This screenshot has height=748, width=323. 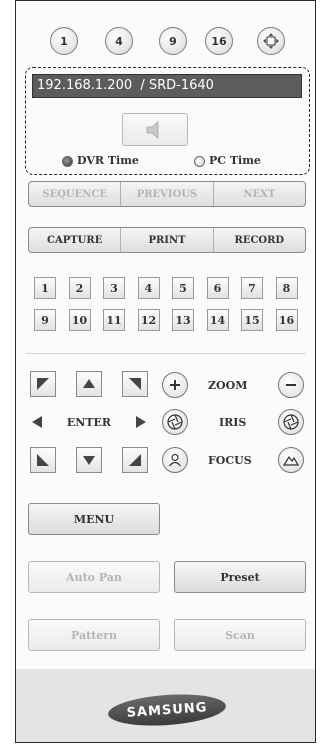 What do you see at coordinates (217, 288) in the screenshot?
I see `channel-button: 6` at bounding box center [217, 288].